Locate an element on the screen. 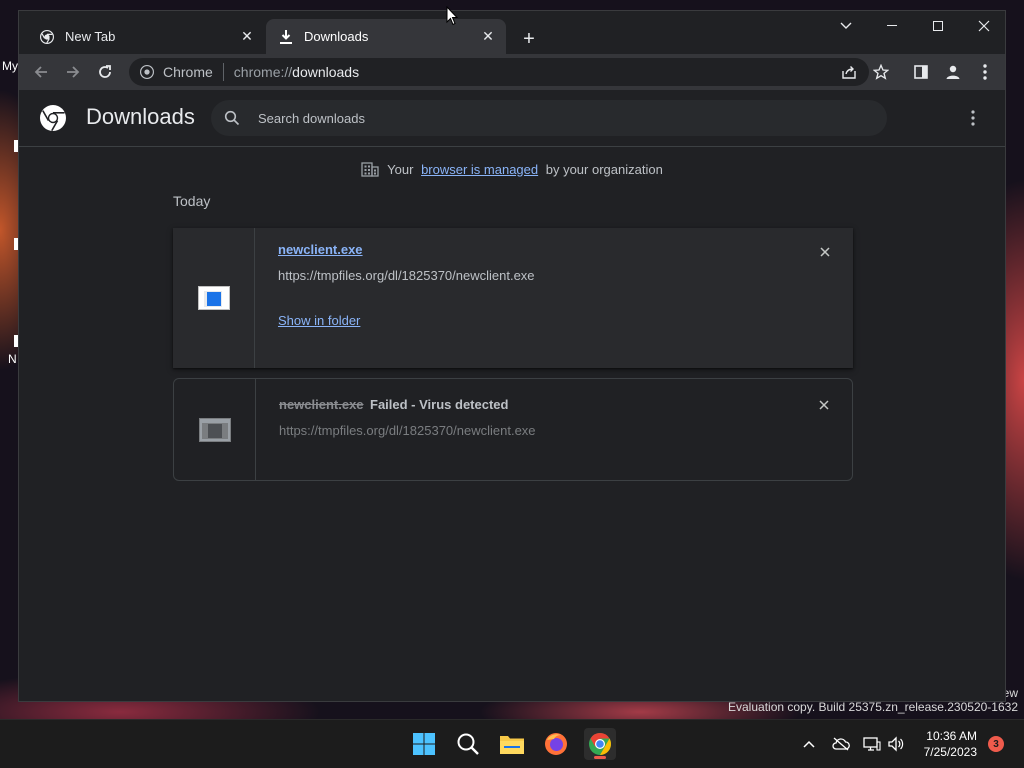 Image resolution: width=1024 pixels, height=768 pixels. maximize-icon is located at coordinates (938, 26).